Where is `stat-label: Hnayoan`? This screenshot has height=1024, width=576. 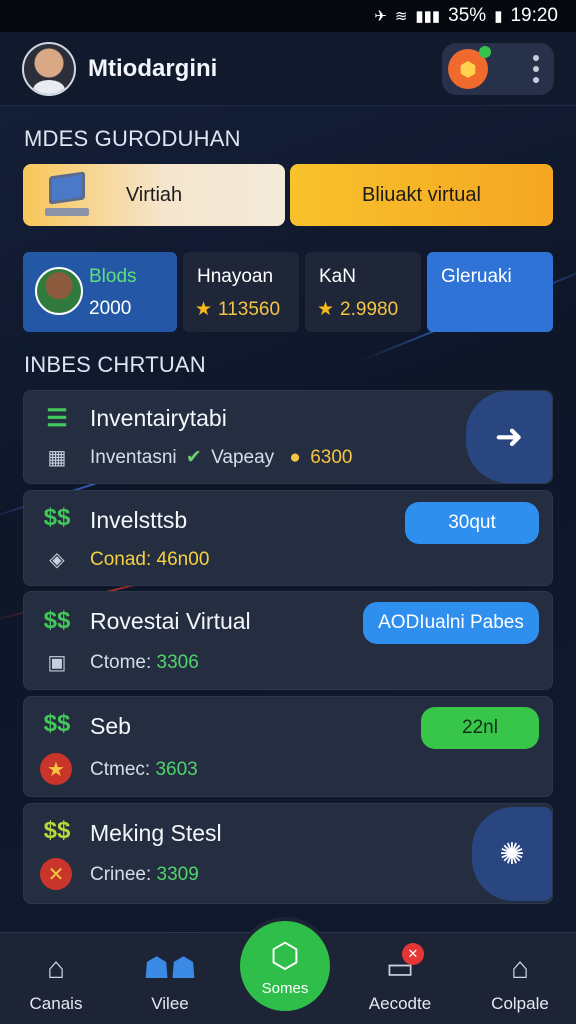 stat-label: Hnayoan is located at coordinates (235, 276).